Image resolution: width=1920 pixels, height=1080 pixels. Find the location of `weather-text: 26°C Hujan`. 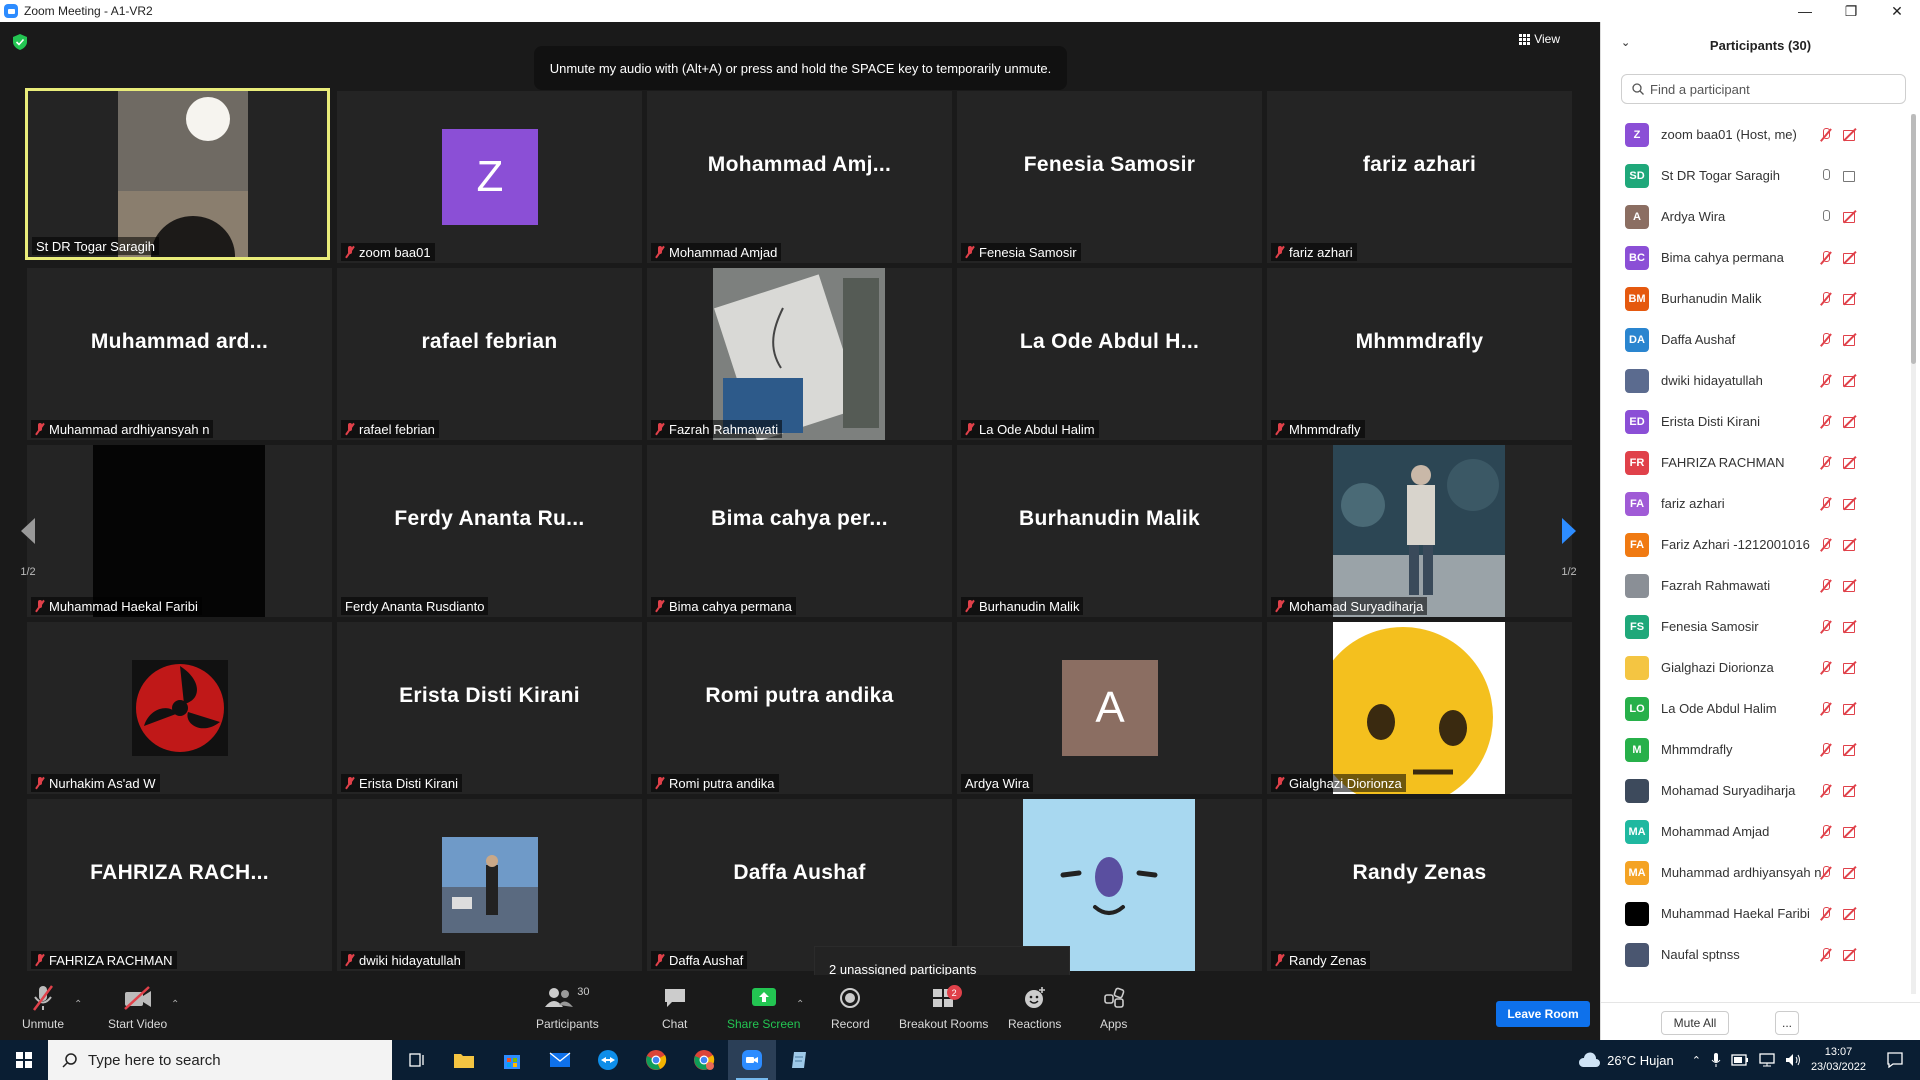

weather-text: 26°C Hujan is located at coordinates (1640, 1060).